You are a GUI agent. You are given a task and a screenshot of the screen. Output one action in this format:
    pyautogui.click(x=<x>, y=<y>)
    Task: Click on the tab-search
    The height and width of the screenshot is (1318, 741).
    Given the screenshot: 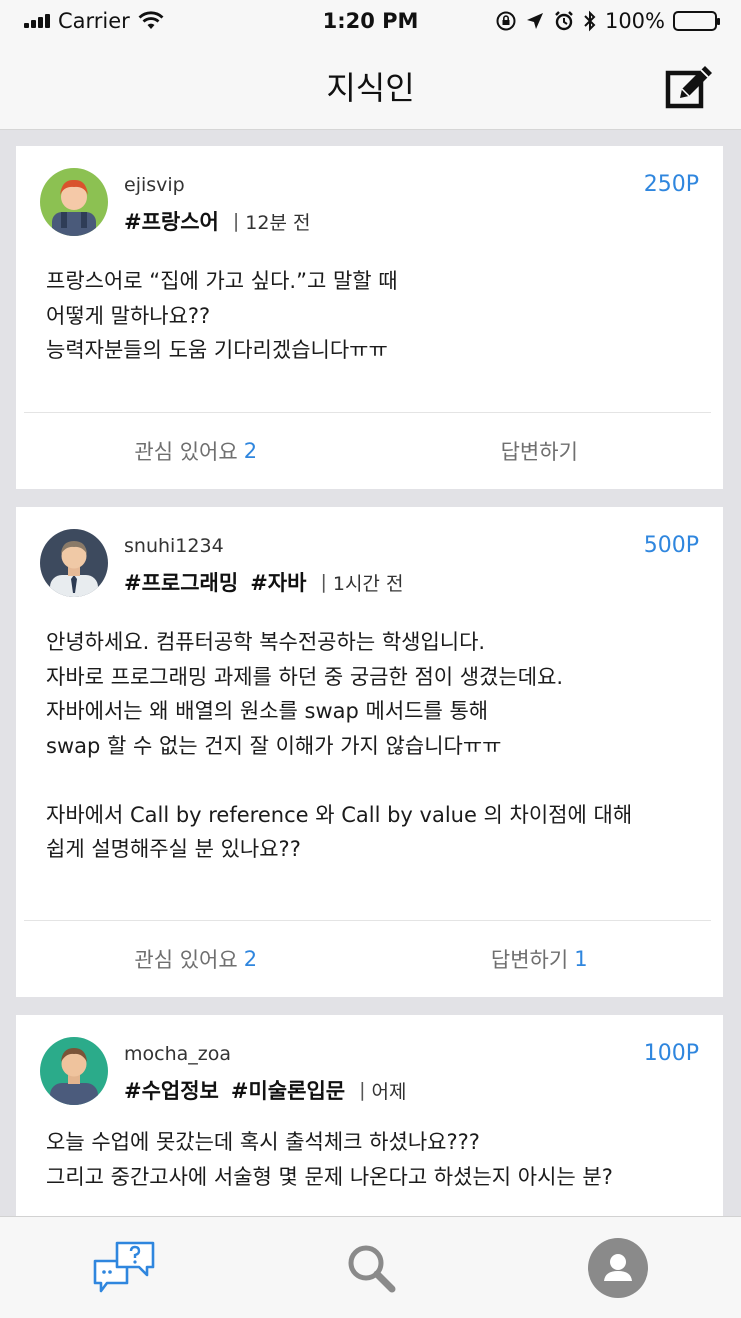 What is the action you would take?
    pyautogui.click(x=371, y=1268)
    